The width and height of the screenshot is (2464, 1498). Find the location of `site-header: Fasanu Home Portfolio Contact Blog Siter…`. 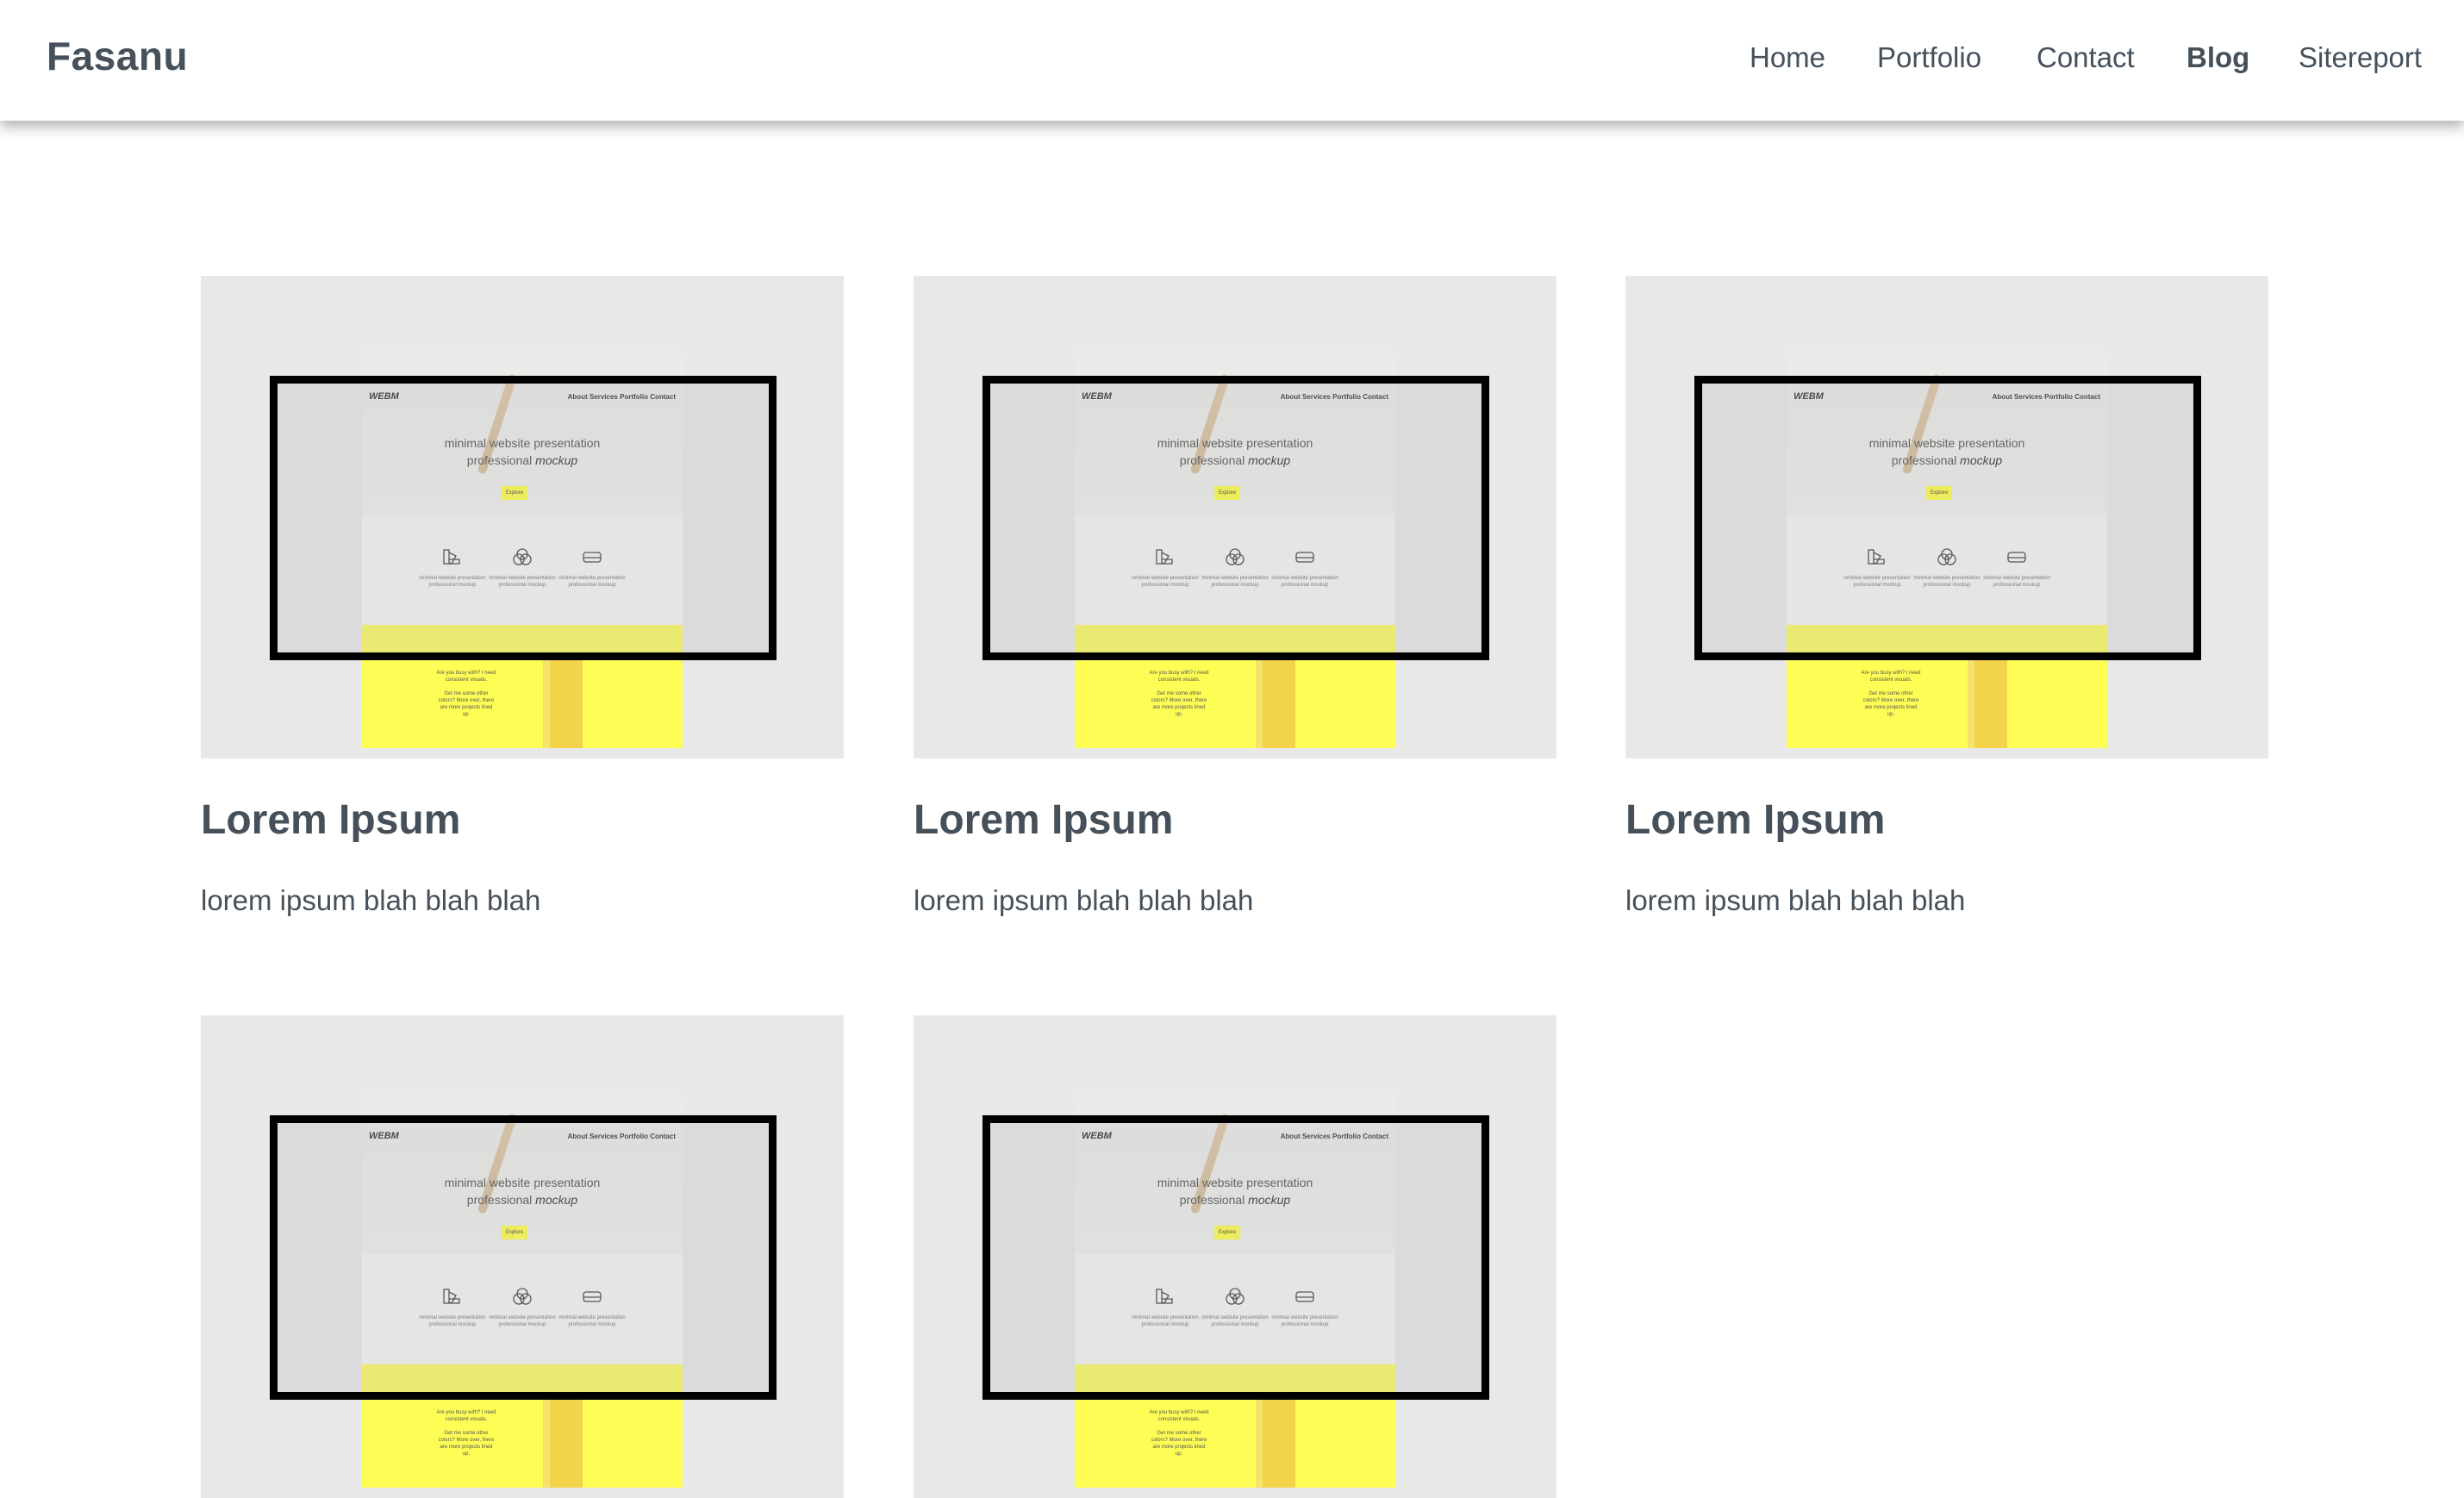

site-header: Fasanu Home Portfolio Contact Blog Siter… is located at coordinates (1232, 60).